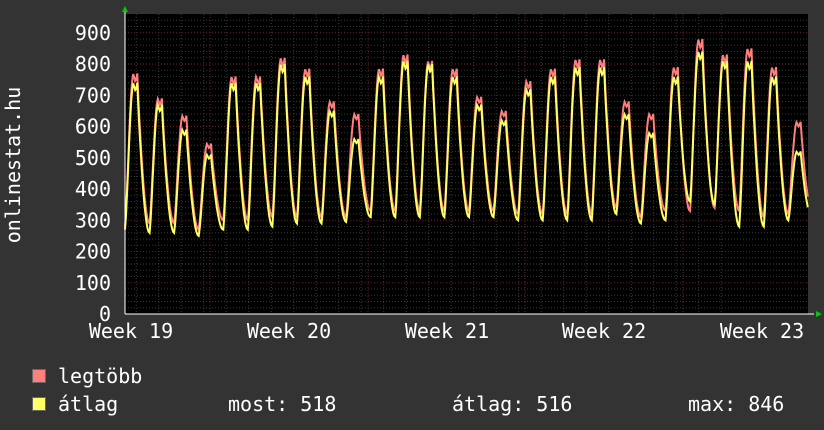 This screenshot has height=430, width=824. What do you see at coordinates (93, 252) in the screenshot?
I see `y-tick-label: 200` at bounding box center [93, 252].